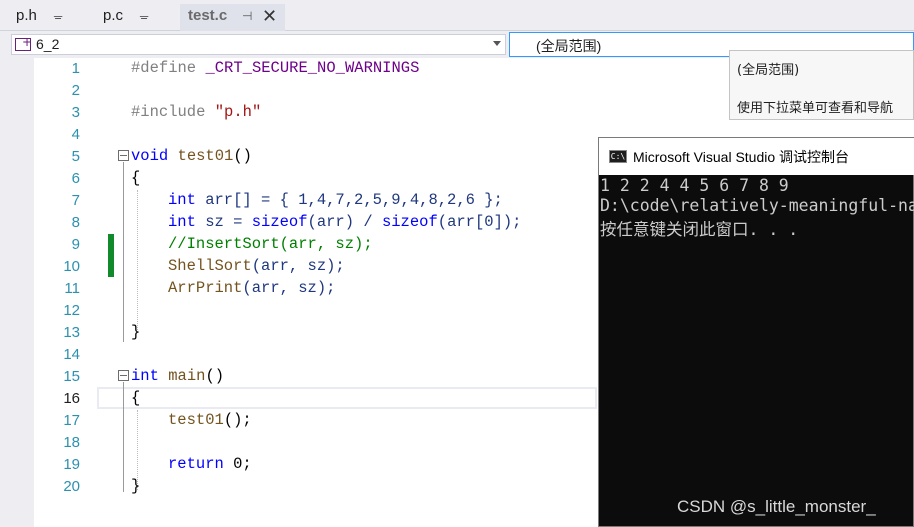 The width and height of the screenshot is (914, 527). What do you see at coordinates (210, 266) in the screenshot?
I see `function-call: ShellSort` at bounding box center [210, 266].